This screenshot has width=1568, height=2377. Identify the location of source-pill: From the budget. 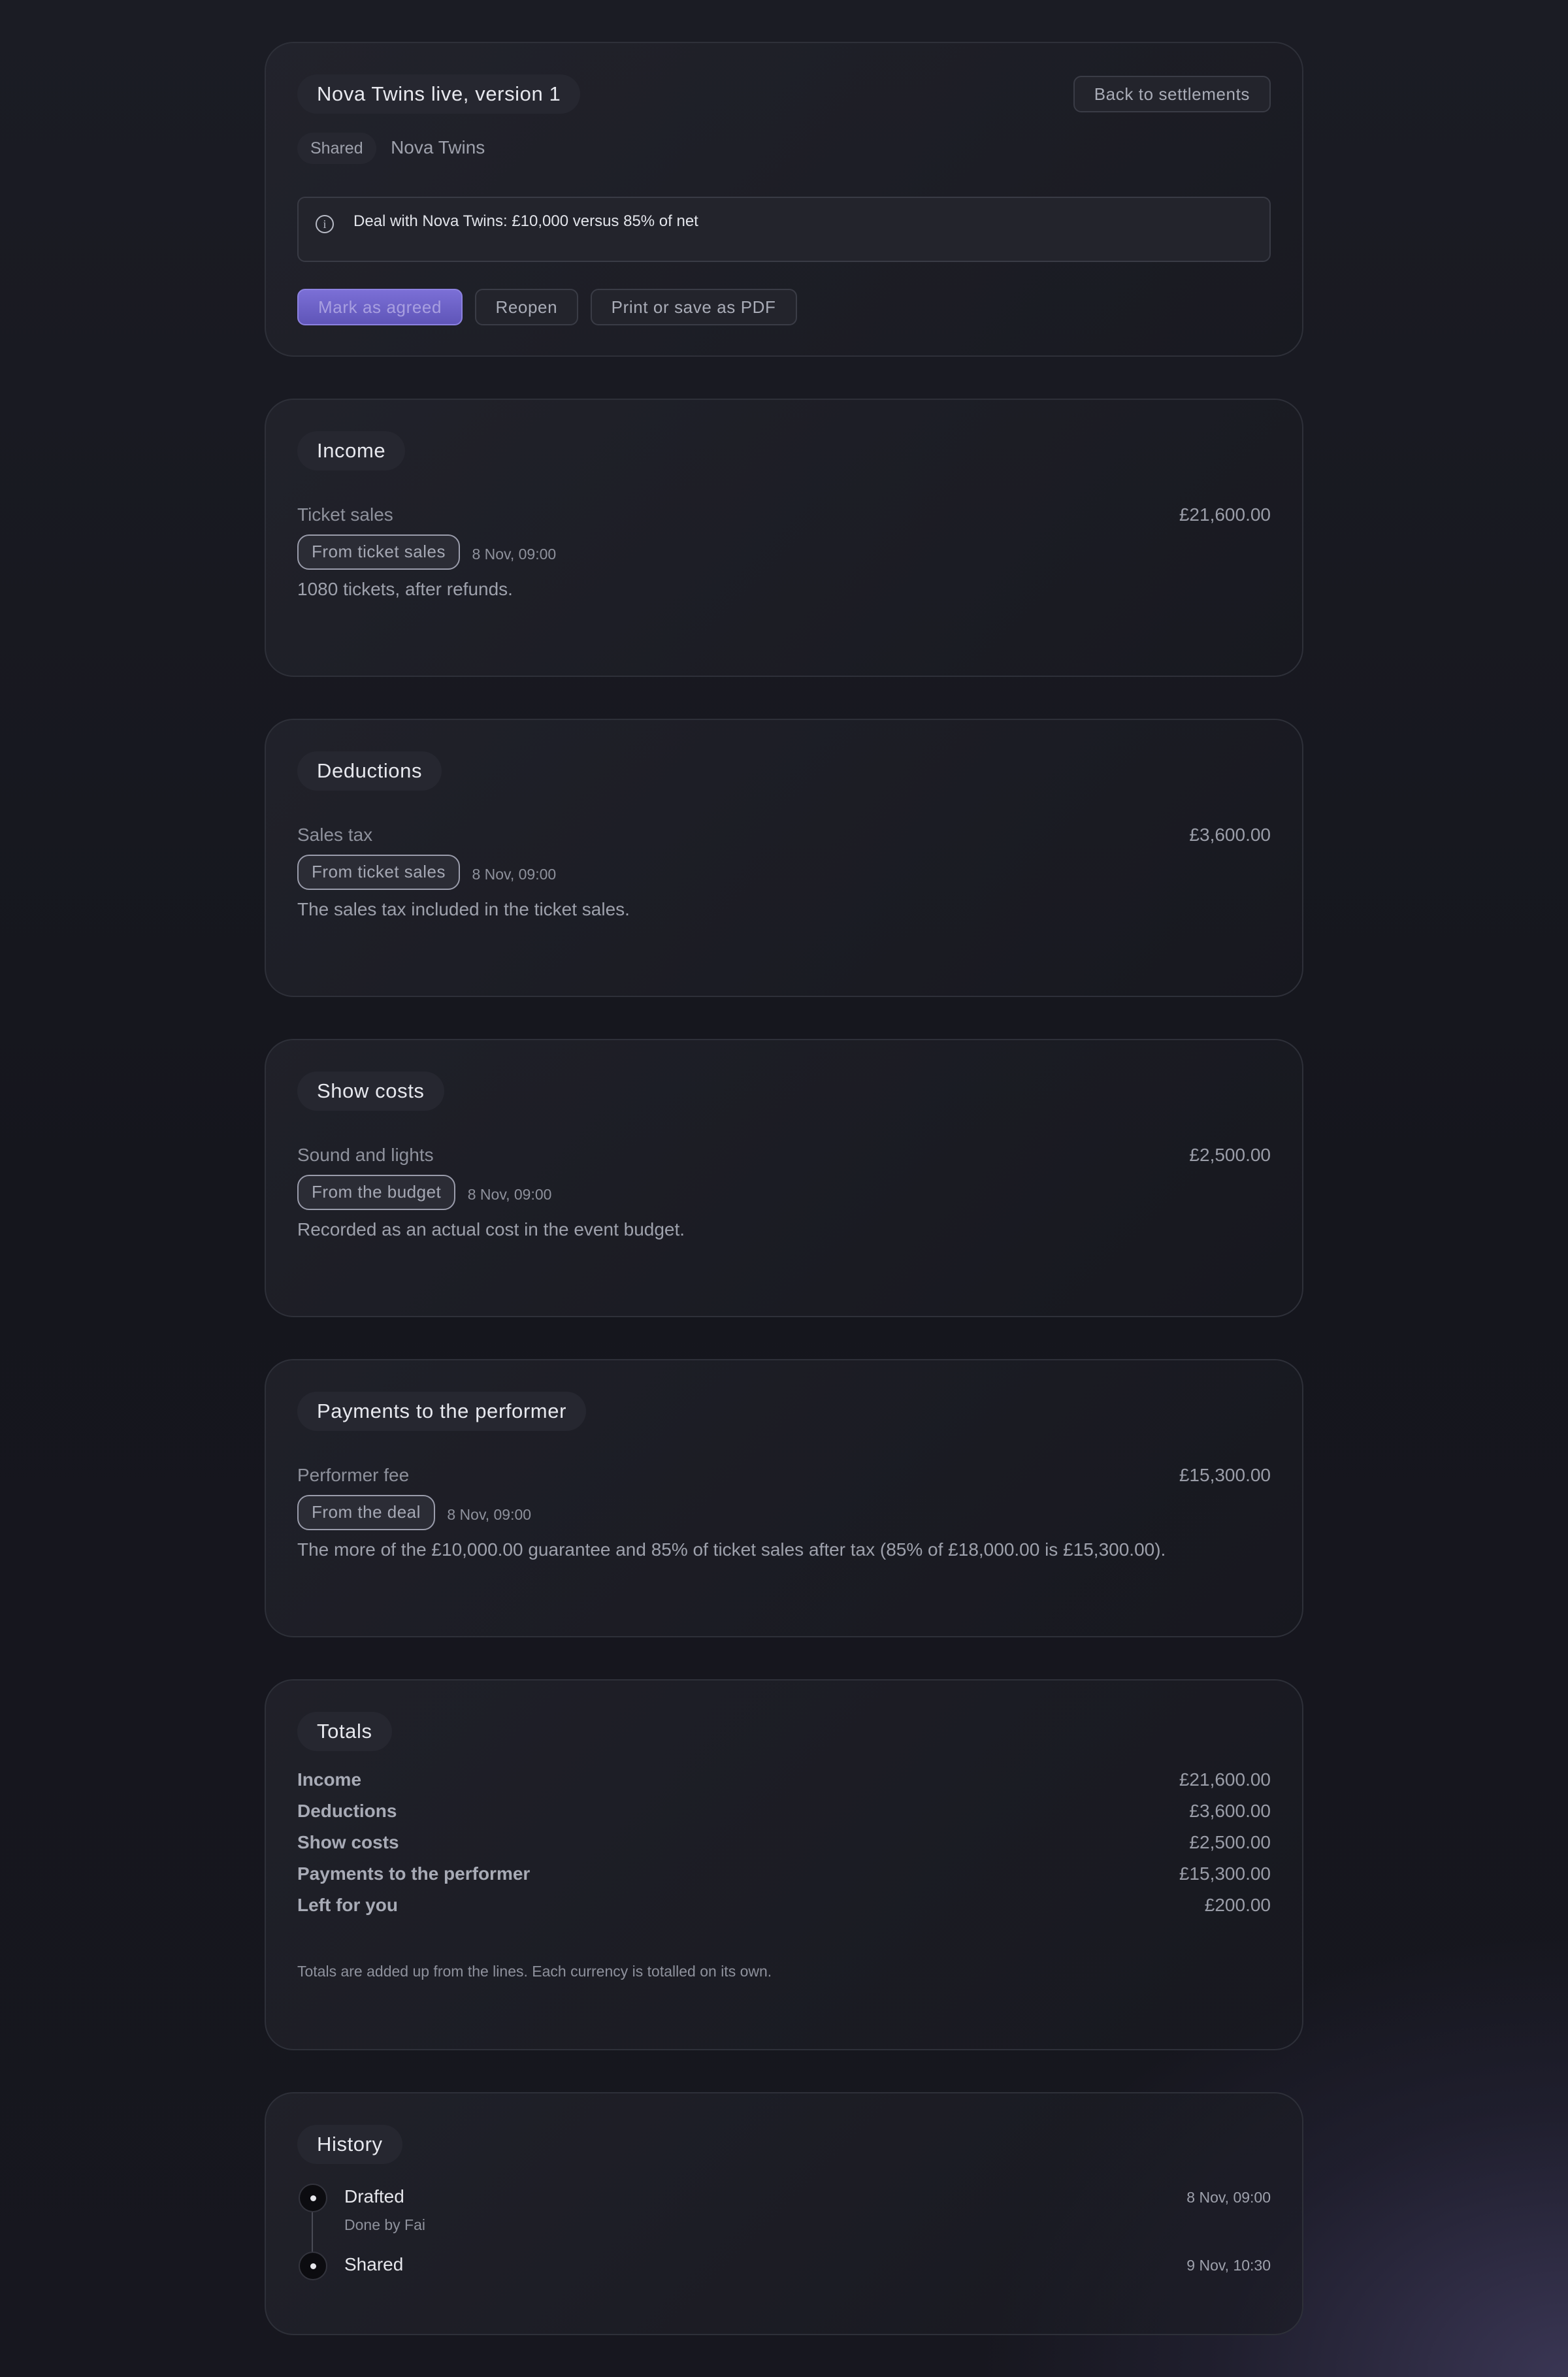
(376, 1192).